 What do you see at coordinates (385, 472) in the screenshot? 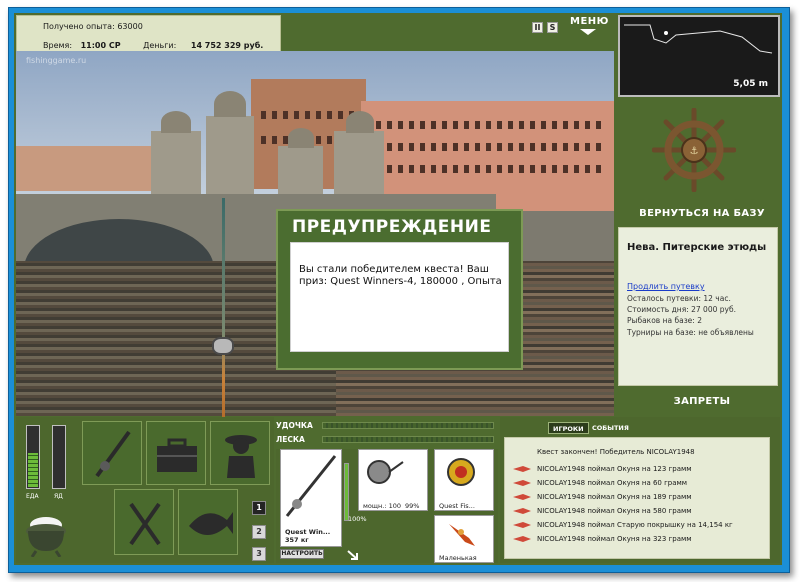
I see `reel-icon` at bounding box center [385, 472].